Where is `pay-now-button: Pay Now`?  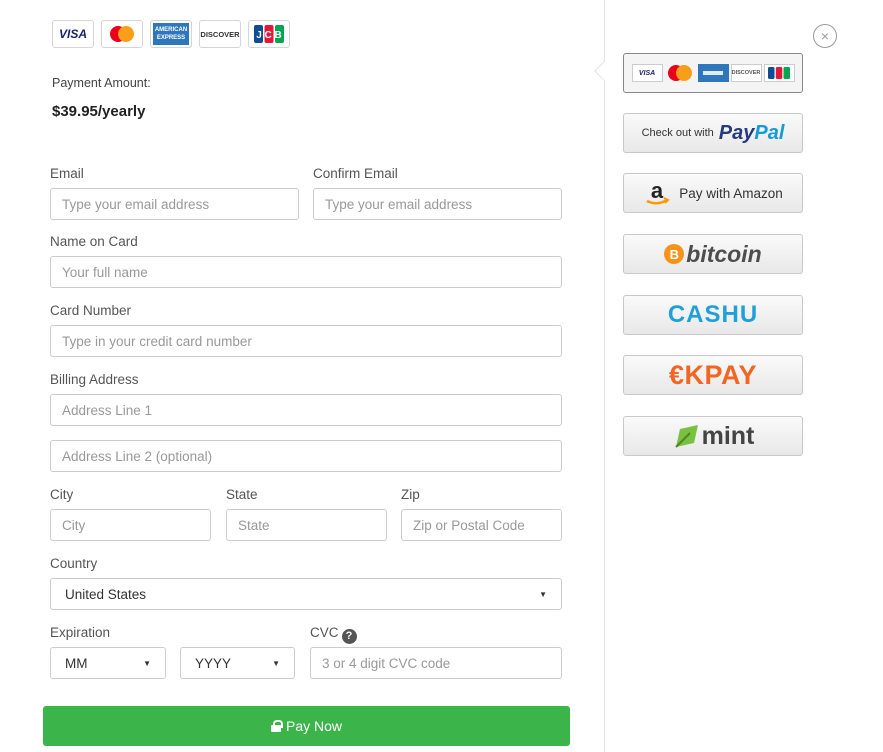 pay-now-button: Pay Now is located at coordinates (306, 726).